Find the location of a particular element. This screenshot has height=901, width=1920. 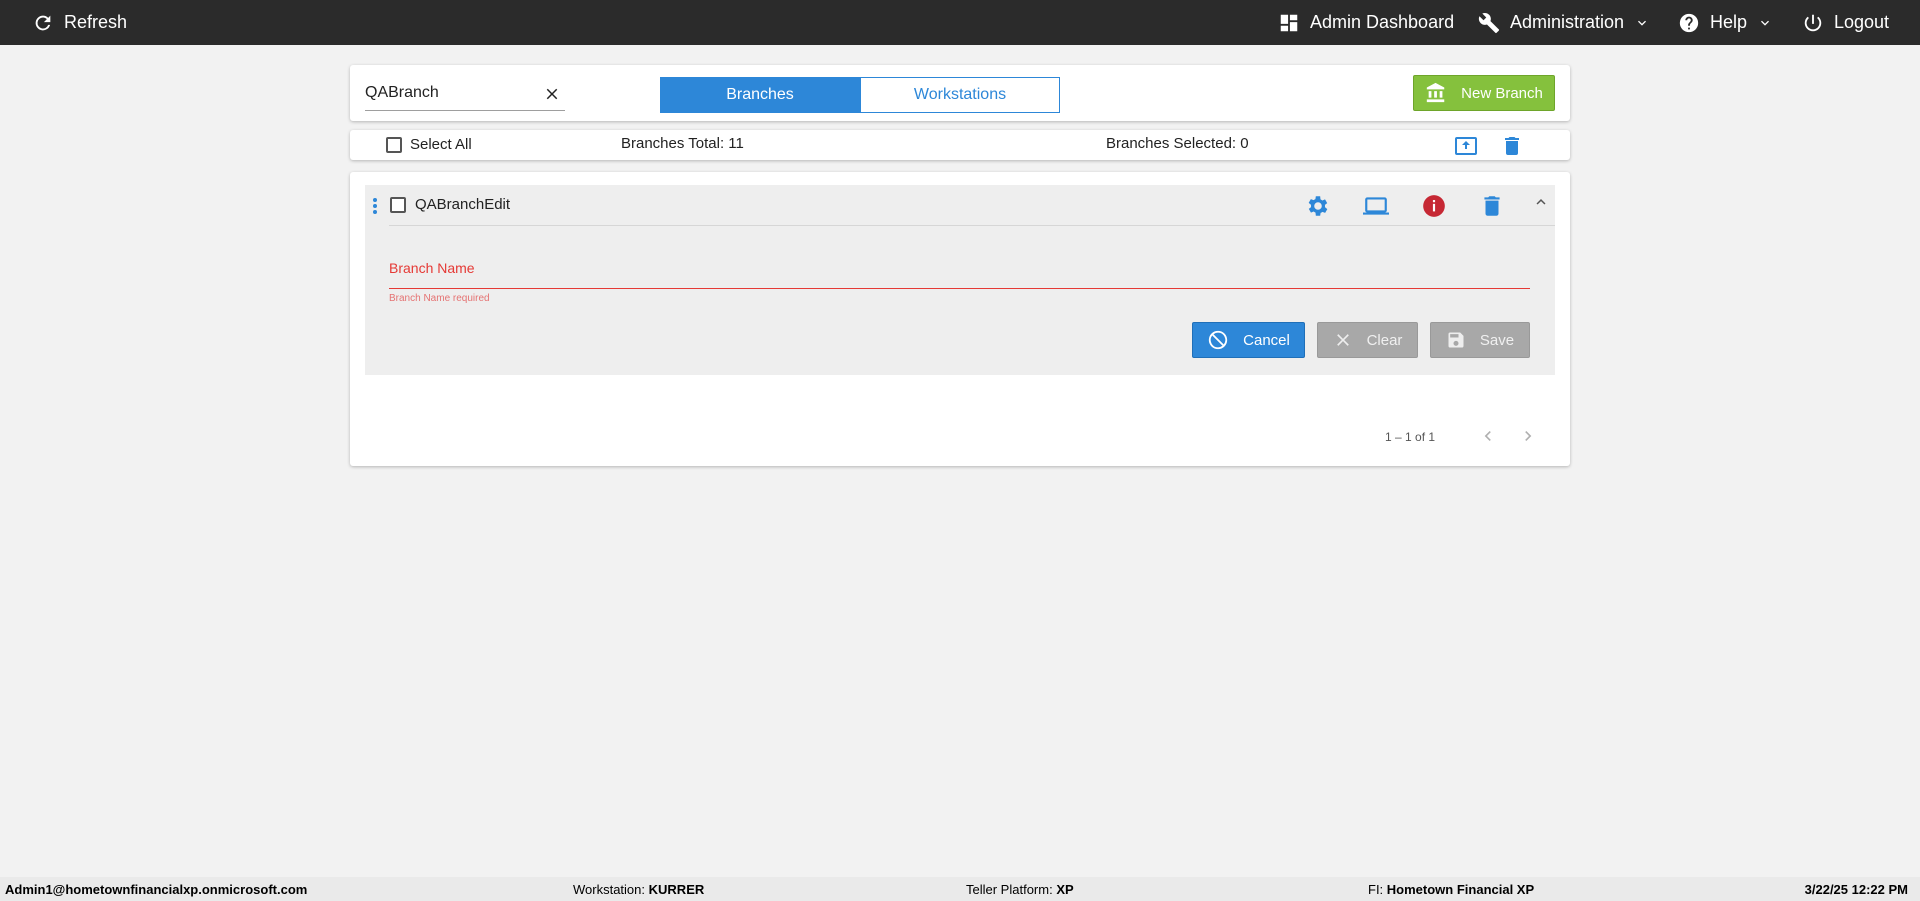

logout-label: Logout is located at coordinates (1862, 22).